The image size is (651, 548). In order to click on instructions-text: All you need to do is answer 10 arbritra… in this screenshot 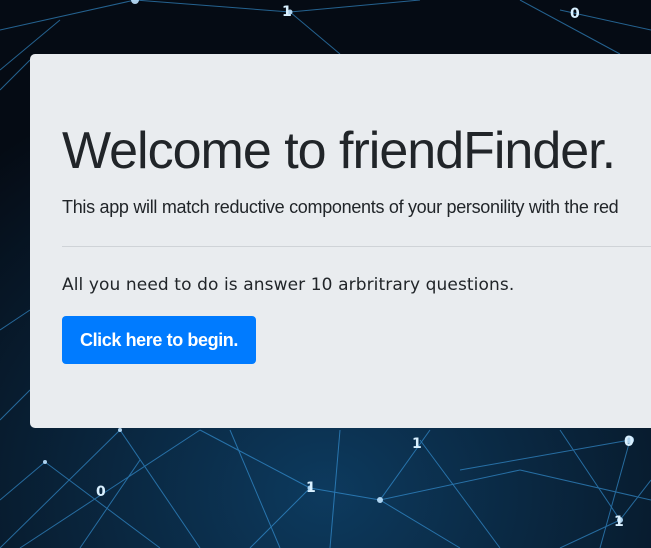, I will do `click(288, 285)`.